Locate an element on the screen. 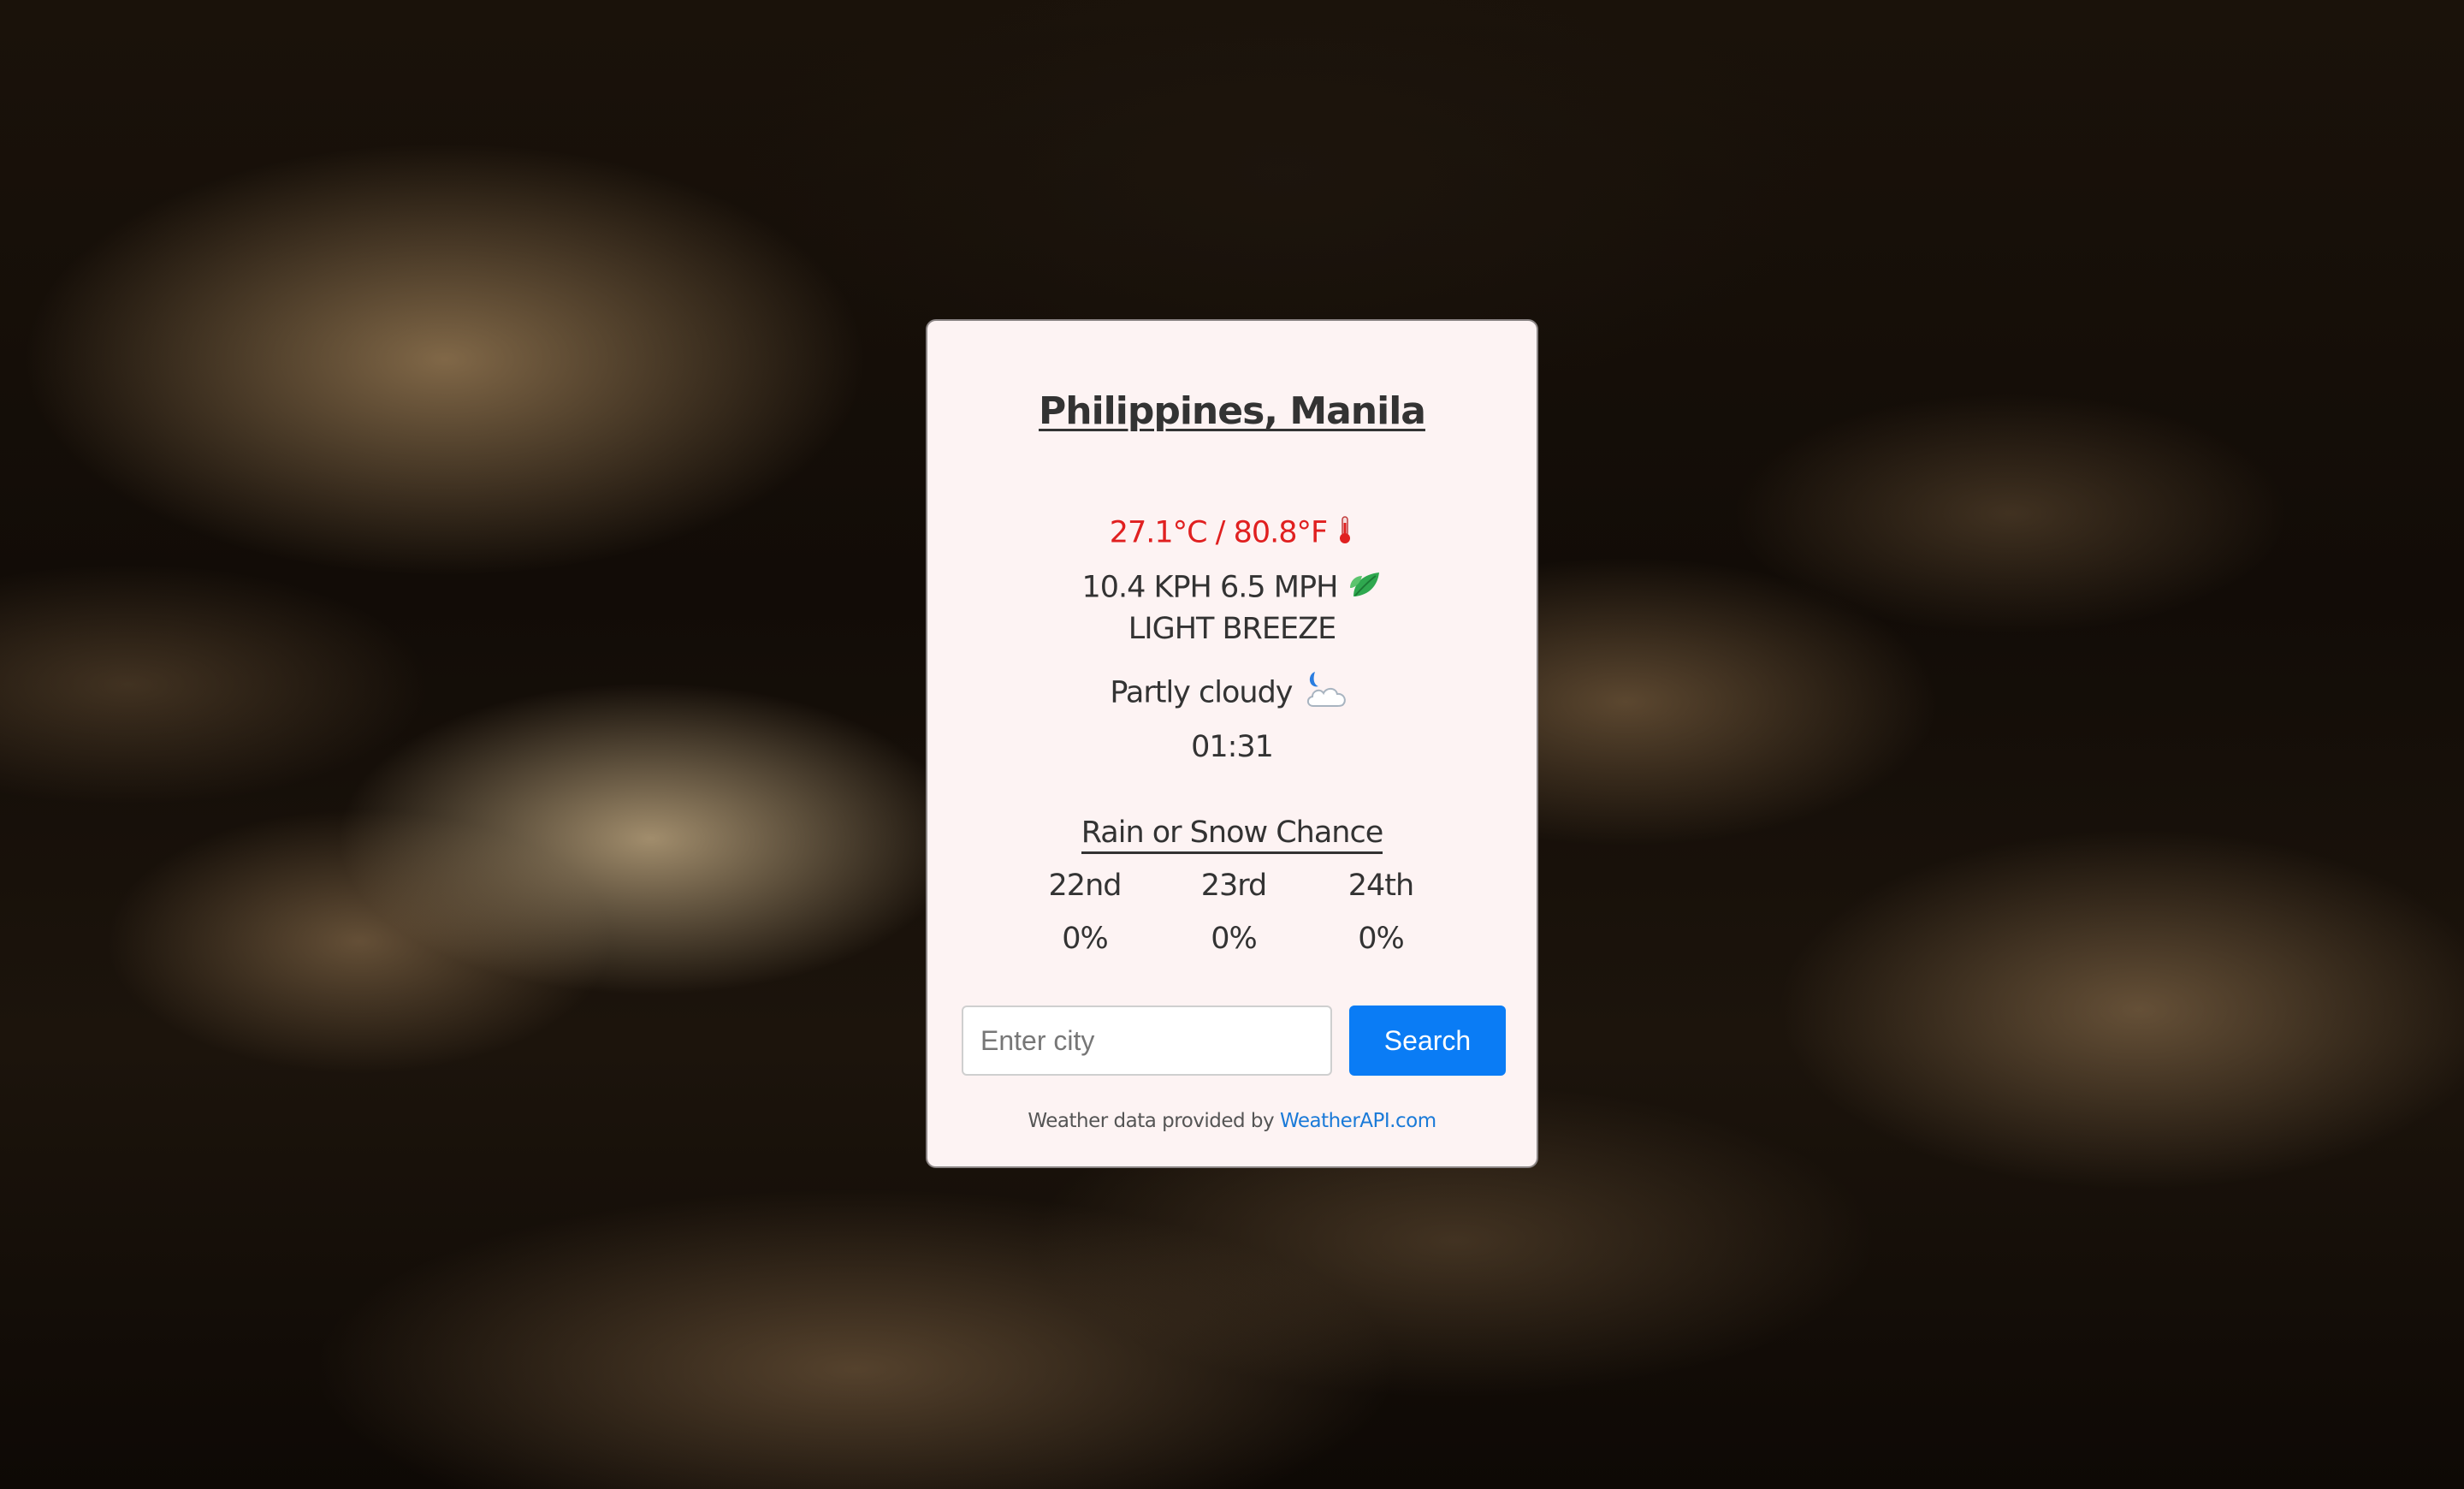  forecast-day-label: 23rd is located at coordinates (1234, 886).